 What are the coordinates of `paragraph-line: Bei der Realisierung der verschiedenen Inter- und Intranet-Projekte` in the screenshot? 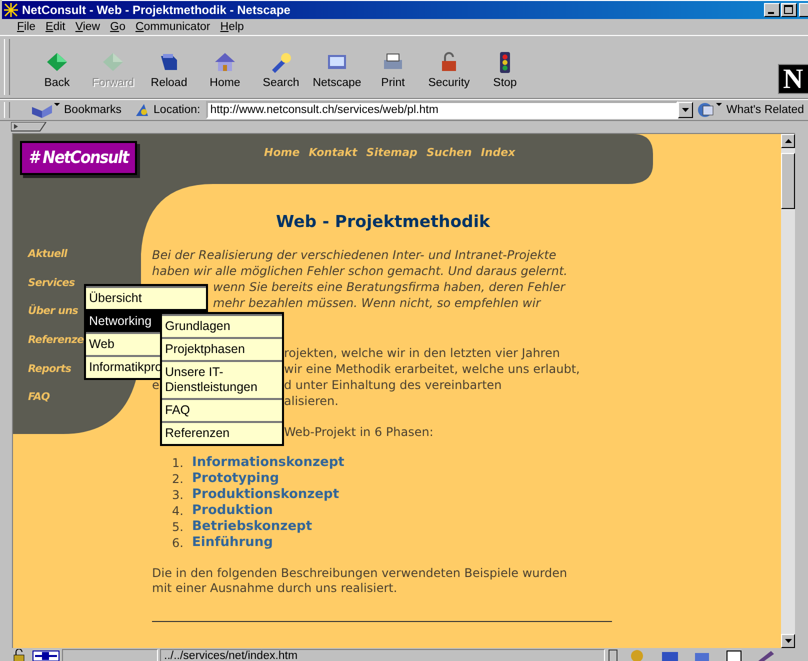 It's located at (354, 255).